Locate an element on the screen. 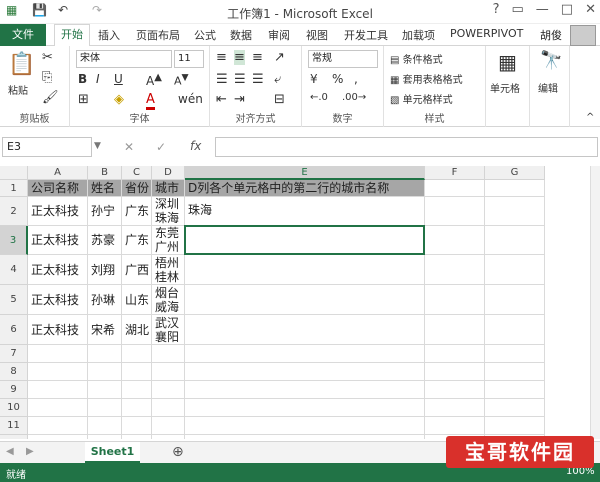 This screenshot has width=600, height=482. cell-B1: 姓名 is located at coordinates (105, 188).